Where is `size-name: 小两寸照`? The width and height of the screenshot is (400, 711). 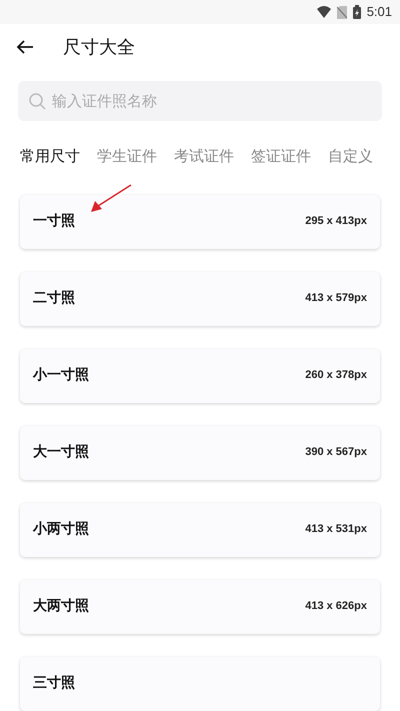 size-name: 小两寸照 is located at coordinates (61, 529).